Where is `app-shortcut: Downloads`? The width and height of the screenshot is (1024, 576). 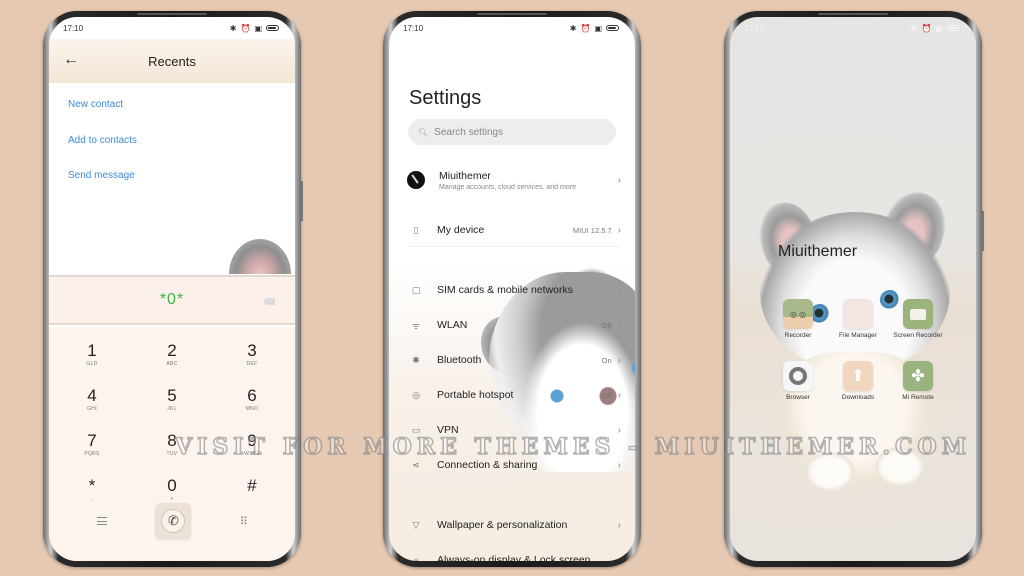
app-shortcut: Downloads is located at coordinates (858, 392).